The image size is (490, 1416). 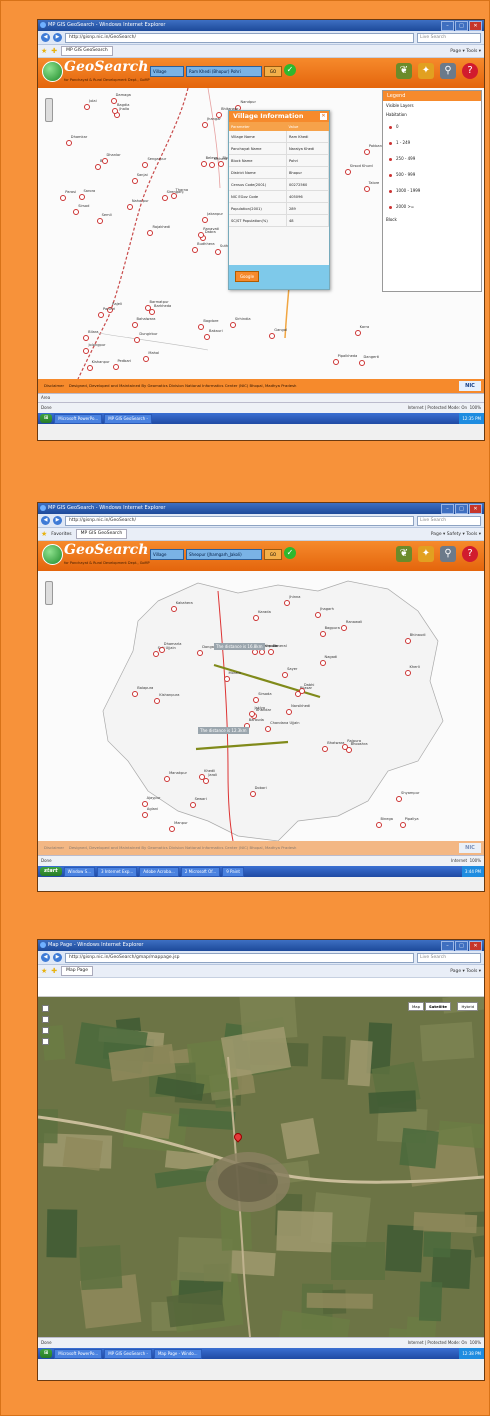 What do you see at coordinates (438, 1006) in the screenshot?
I see `map-type-satellite: Satellite` at bounding box center [438, 1006].